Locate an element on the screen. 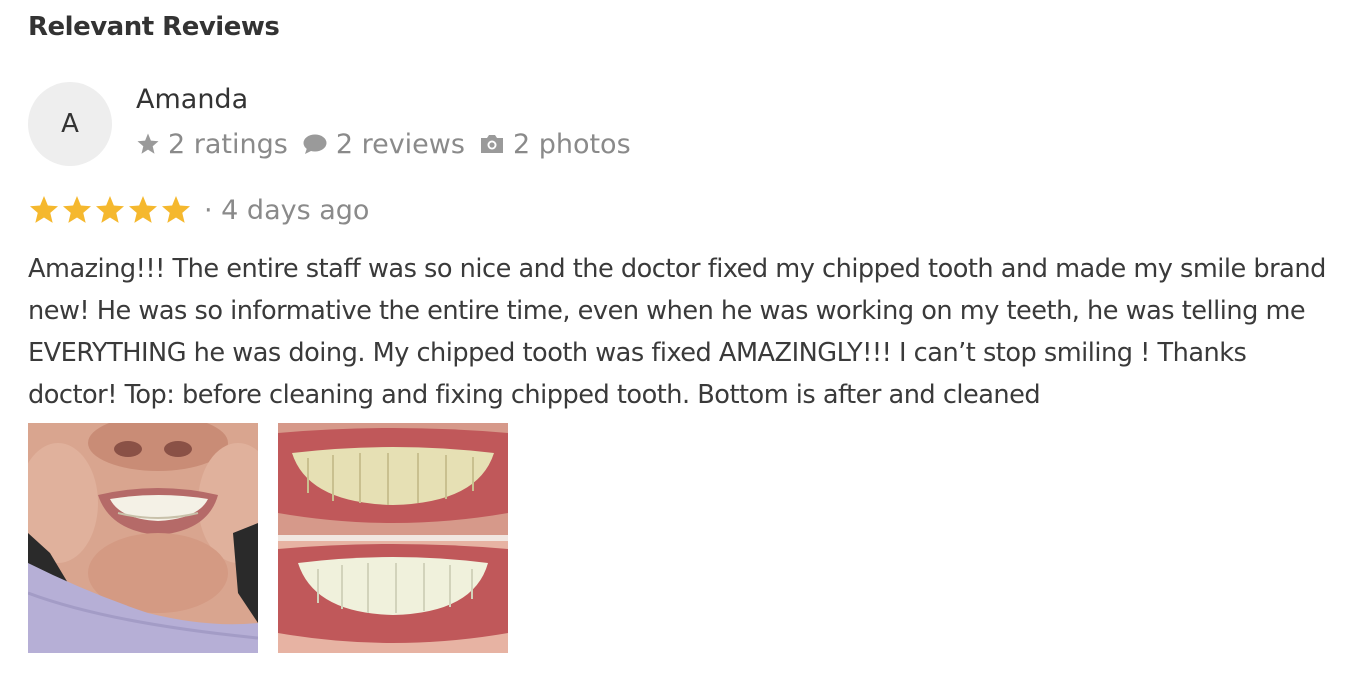 This screenshot has height=690, width=1346. reviews-label: 2 reviews is located at coordinates (400, 144).